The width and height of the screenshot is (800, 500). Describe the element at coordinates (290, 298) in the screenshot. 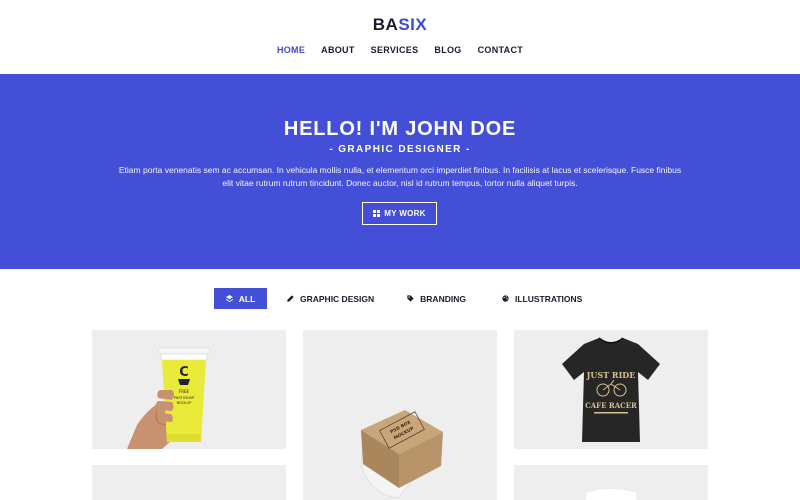

I see `pencil-icon` at that location.